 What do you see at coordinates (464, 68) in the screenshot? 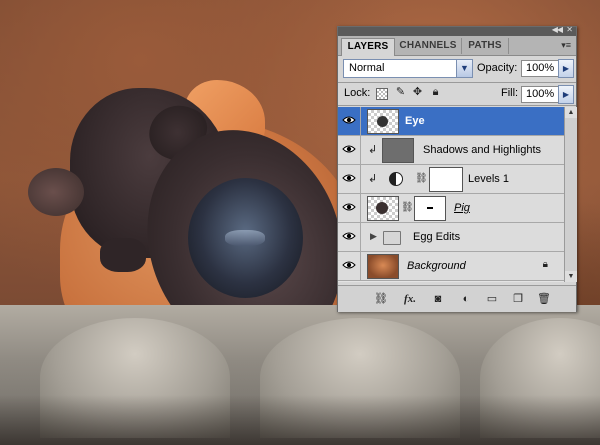
I see `chevron-down-icon: ▼` at bounding box center [464, 68].